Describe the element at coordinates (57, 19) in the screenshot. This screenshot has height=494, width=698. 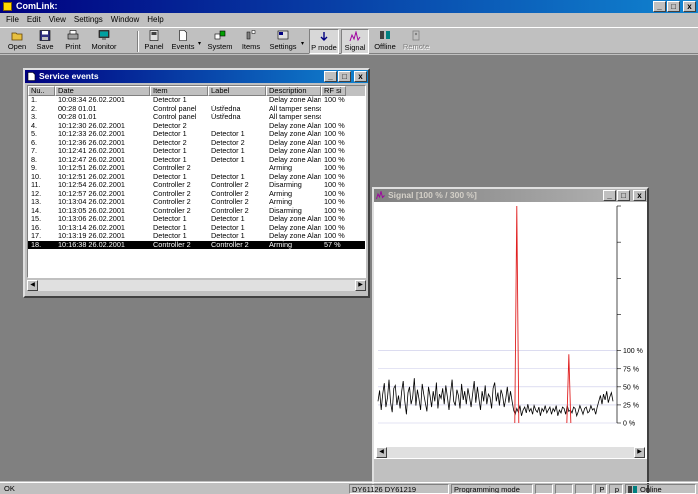
I see `menu-view: View` at that location.